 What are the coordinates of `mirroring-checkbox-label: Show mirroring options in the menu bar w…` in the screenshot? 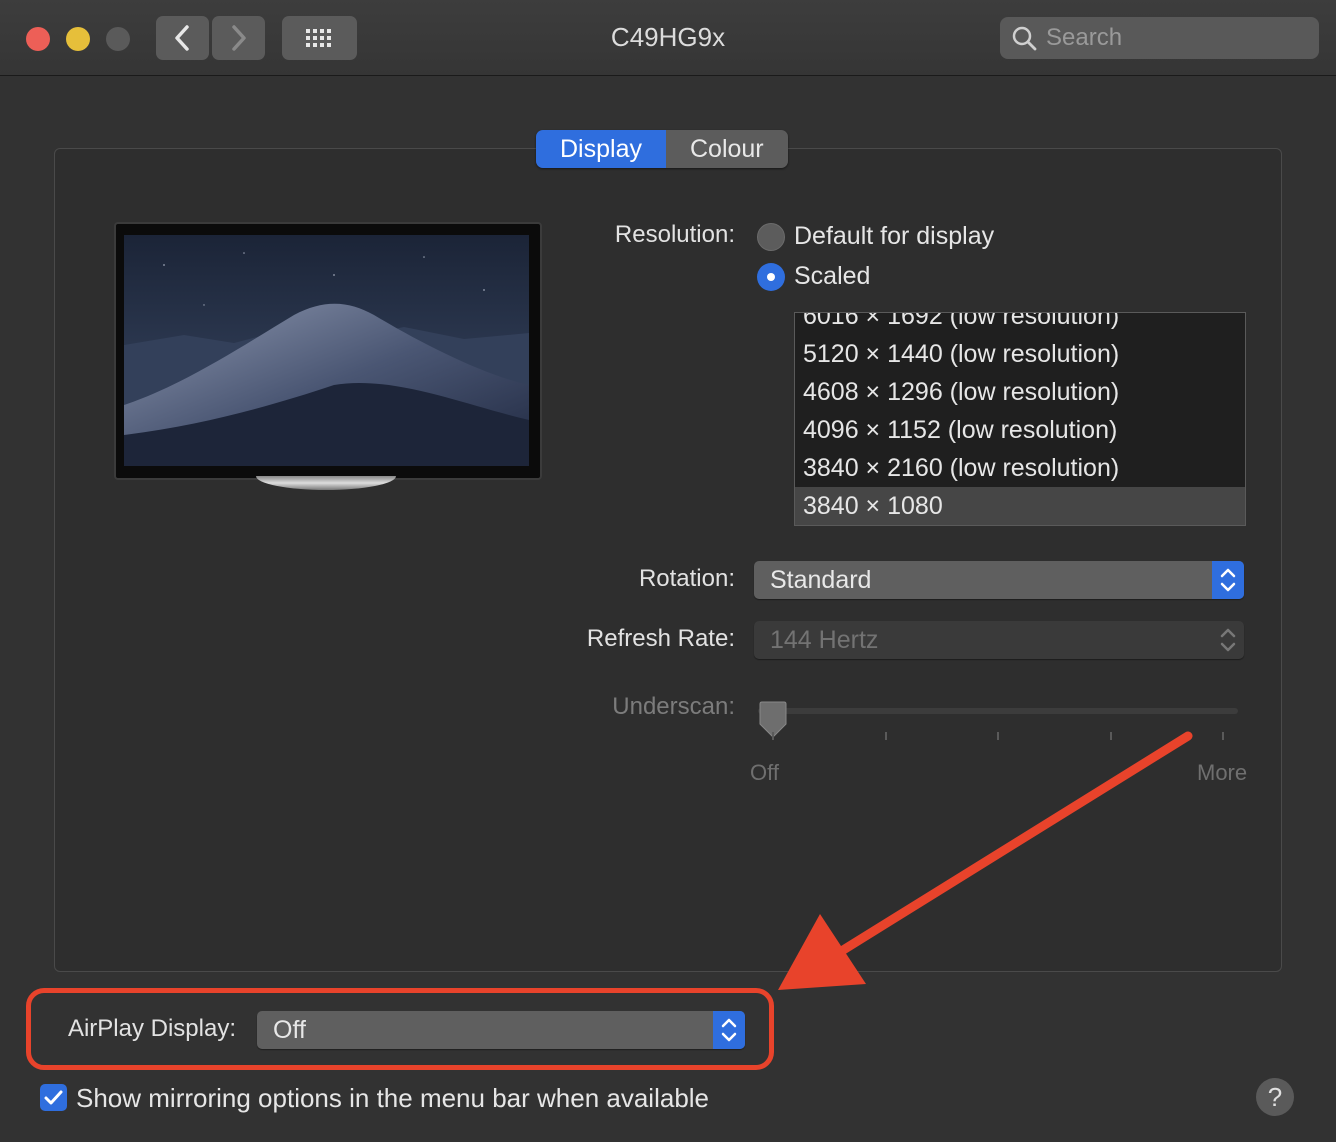 It's located at (392, 1098).